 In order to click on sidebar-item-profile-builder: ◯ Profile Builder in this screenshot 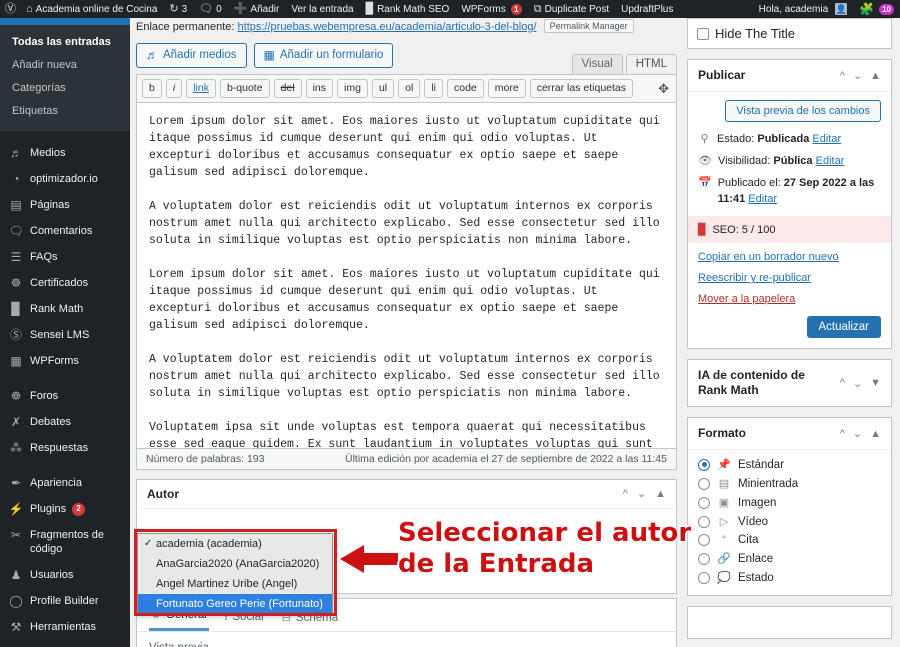, I will do `click(65, 601)`.